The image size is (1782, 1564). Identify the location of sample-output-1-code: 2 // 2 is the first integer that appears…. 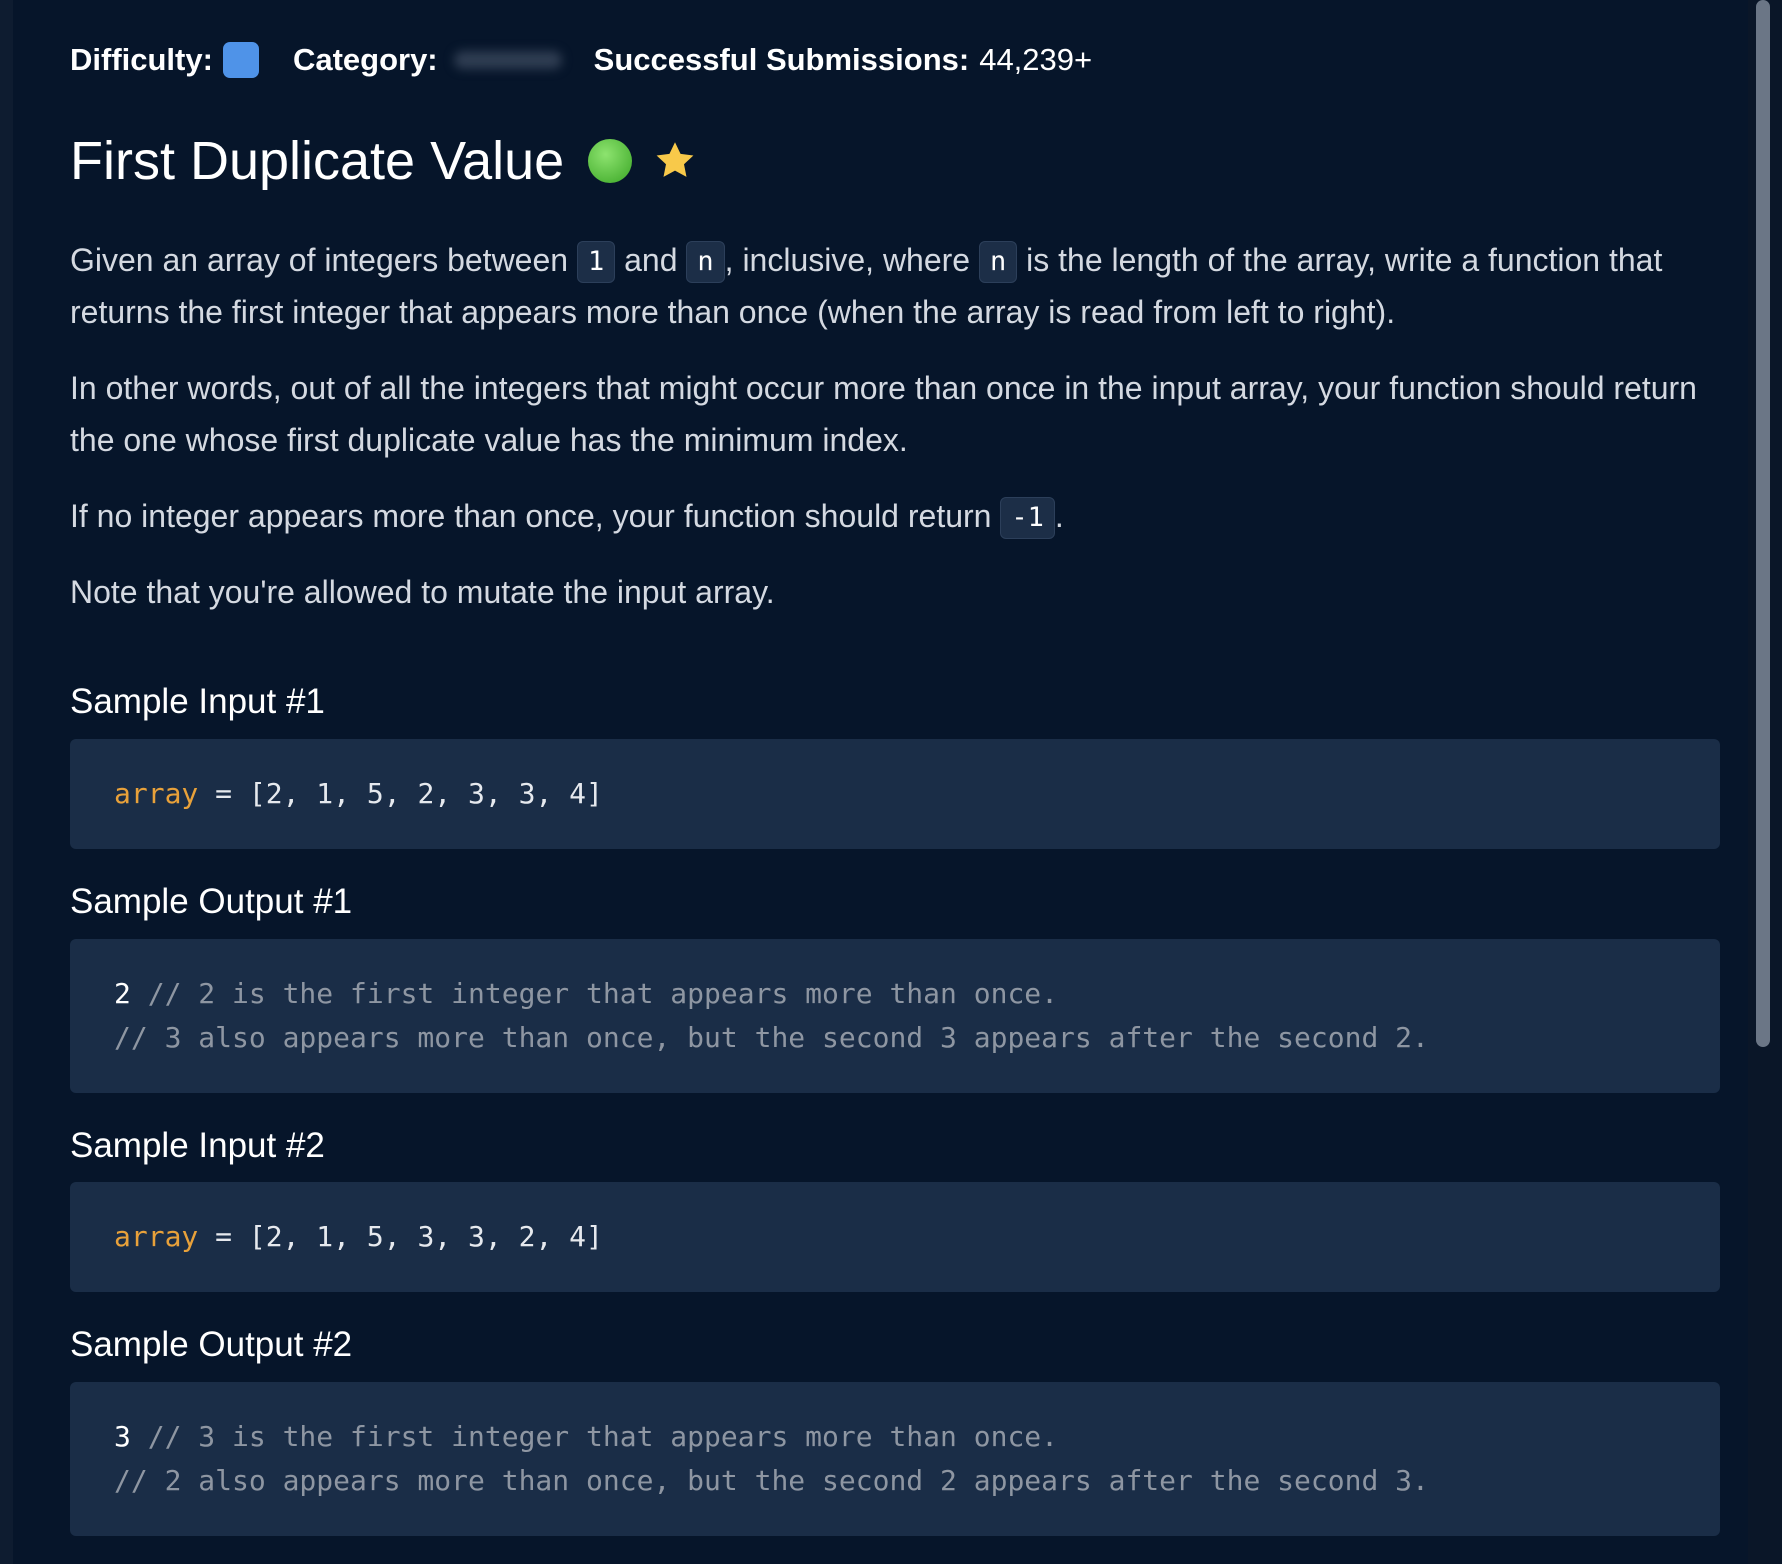
(895, 1016).